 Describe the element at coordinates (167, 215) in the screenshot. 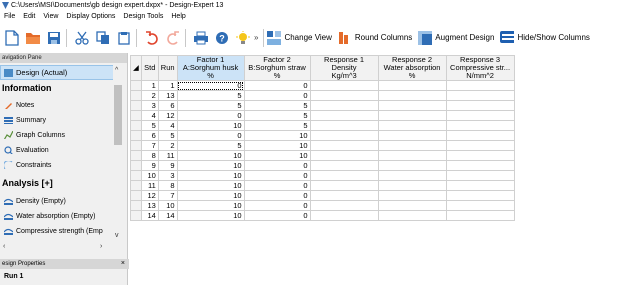

I see `cell-run: 14` at that location.